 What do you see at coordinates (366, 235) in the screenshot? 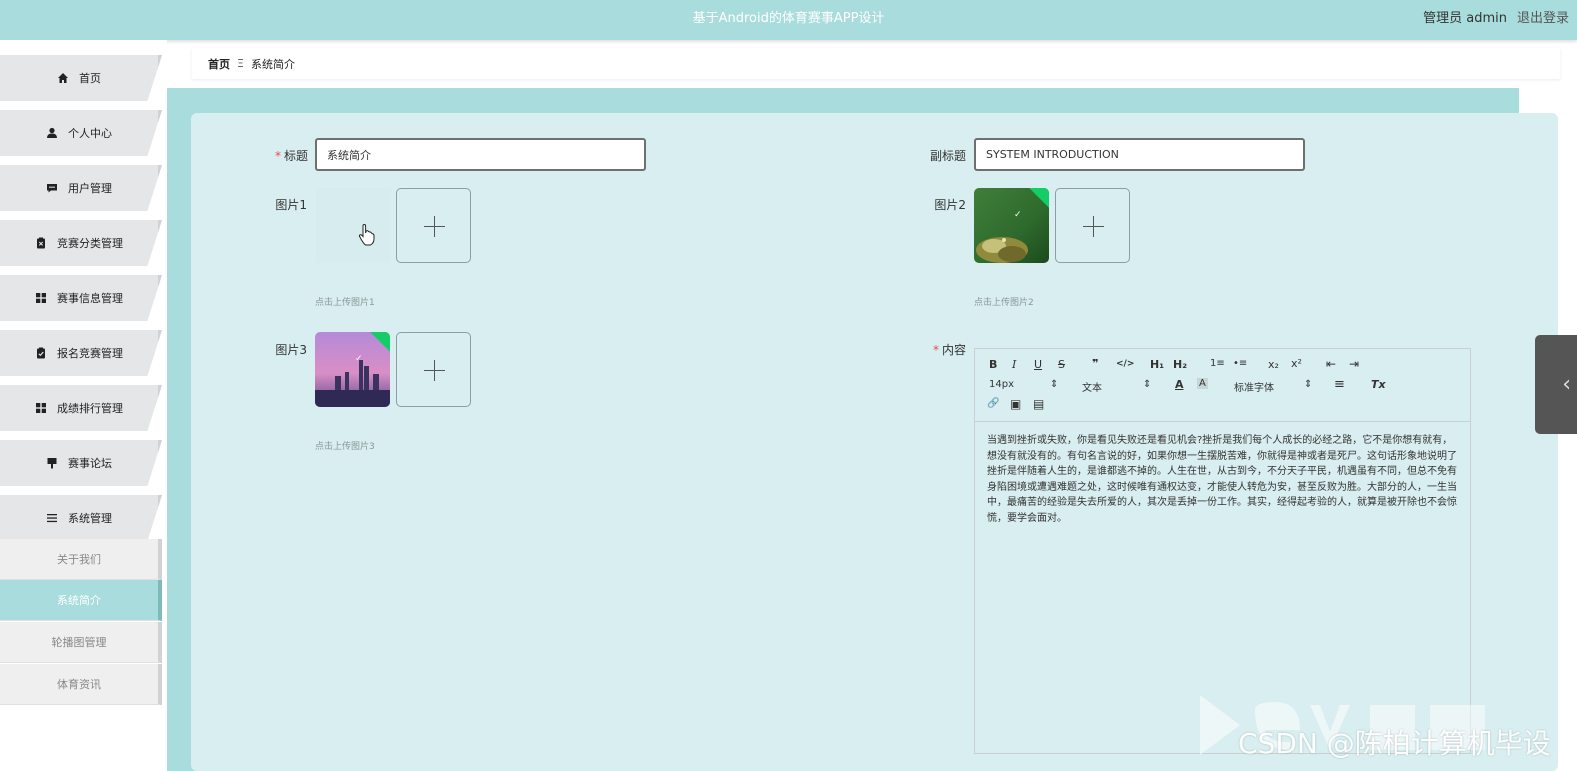
I see `hand-cursor-icon` at bounding box center [366, 235].